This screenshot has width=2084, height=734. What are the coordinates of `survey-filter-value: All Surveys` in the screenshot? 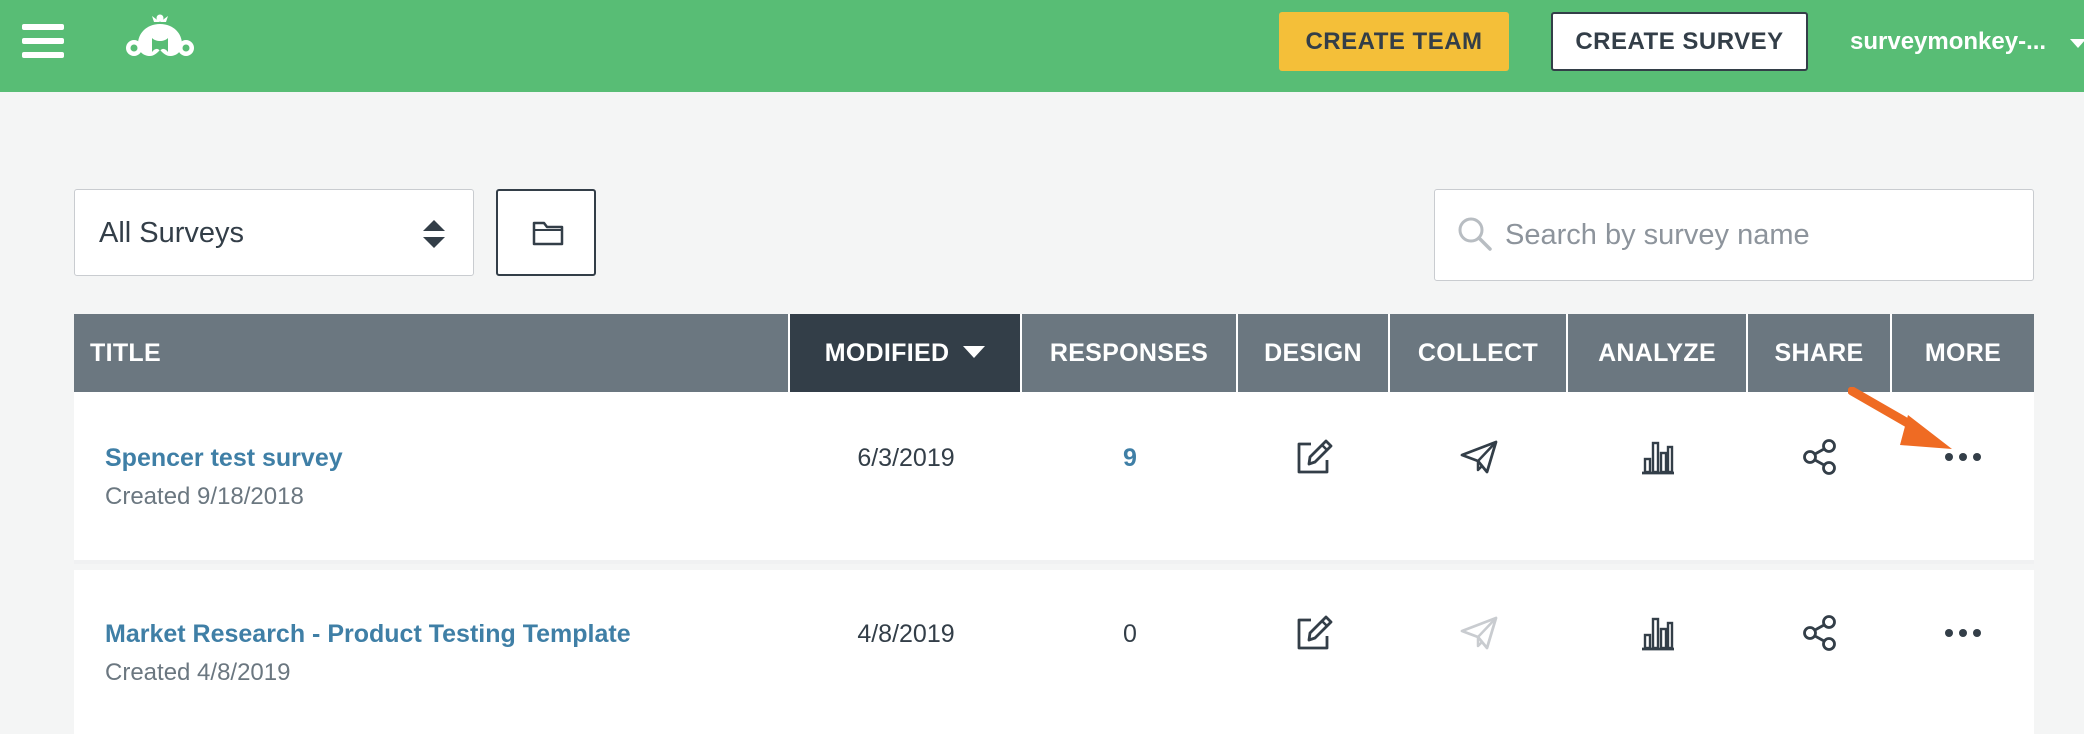 It's located at (172, 233).